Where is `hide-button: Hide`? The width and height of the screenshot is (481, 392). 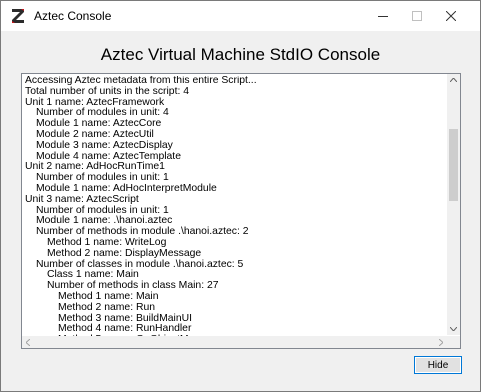
hide-button: Hide is located at coordinates (438, 365).